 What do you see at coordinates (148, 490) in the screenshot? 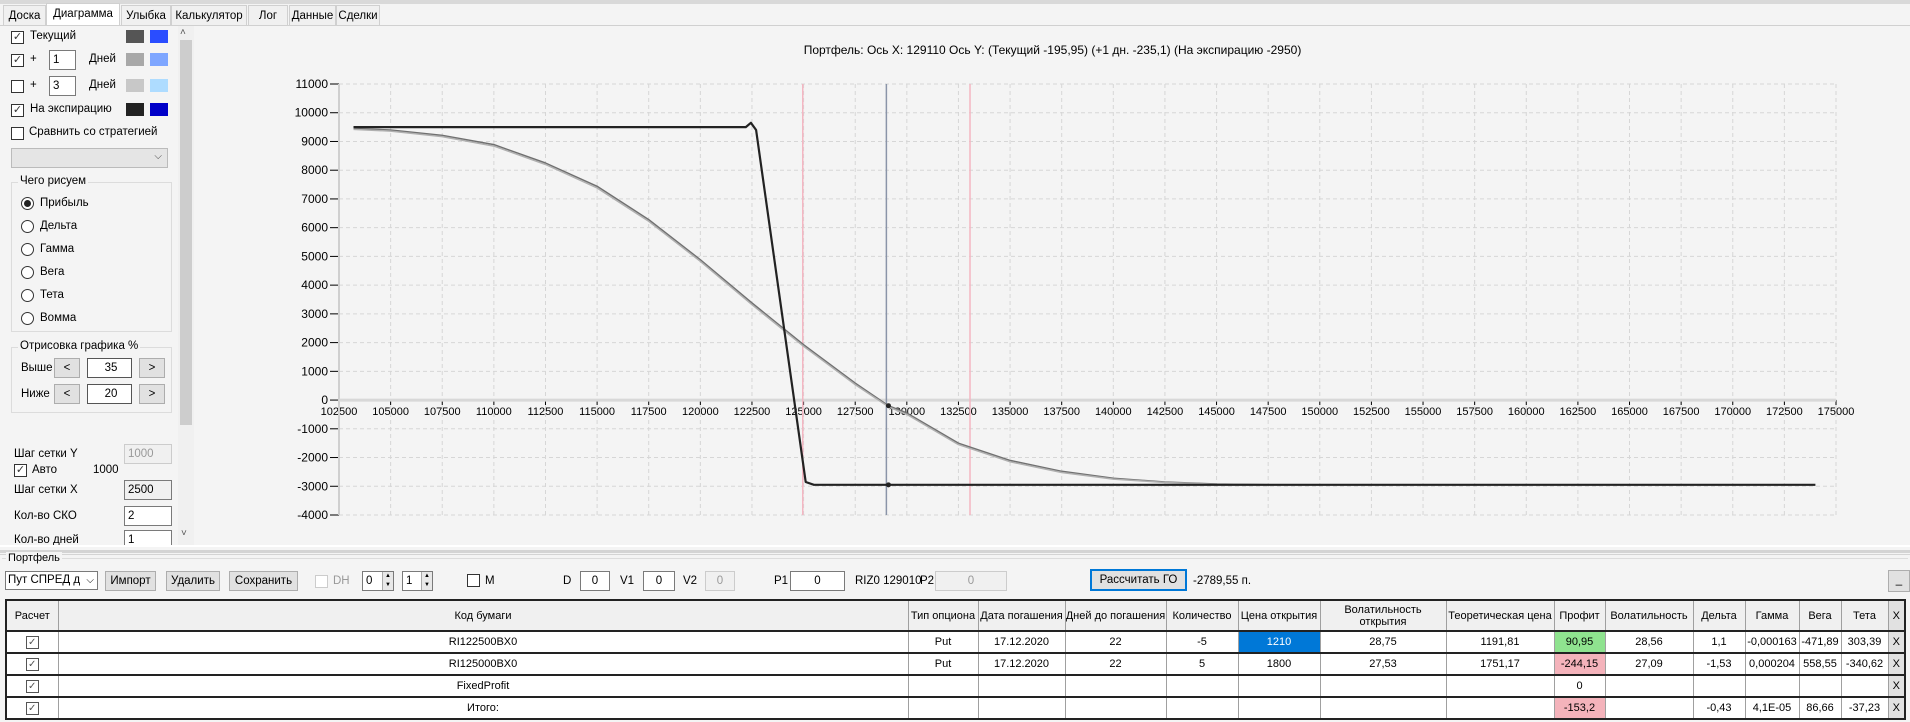
I see `grid-x-input: 2500` at bounding box center [148, 490].